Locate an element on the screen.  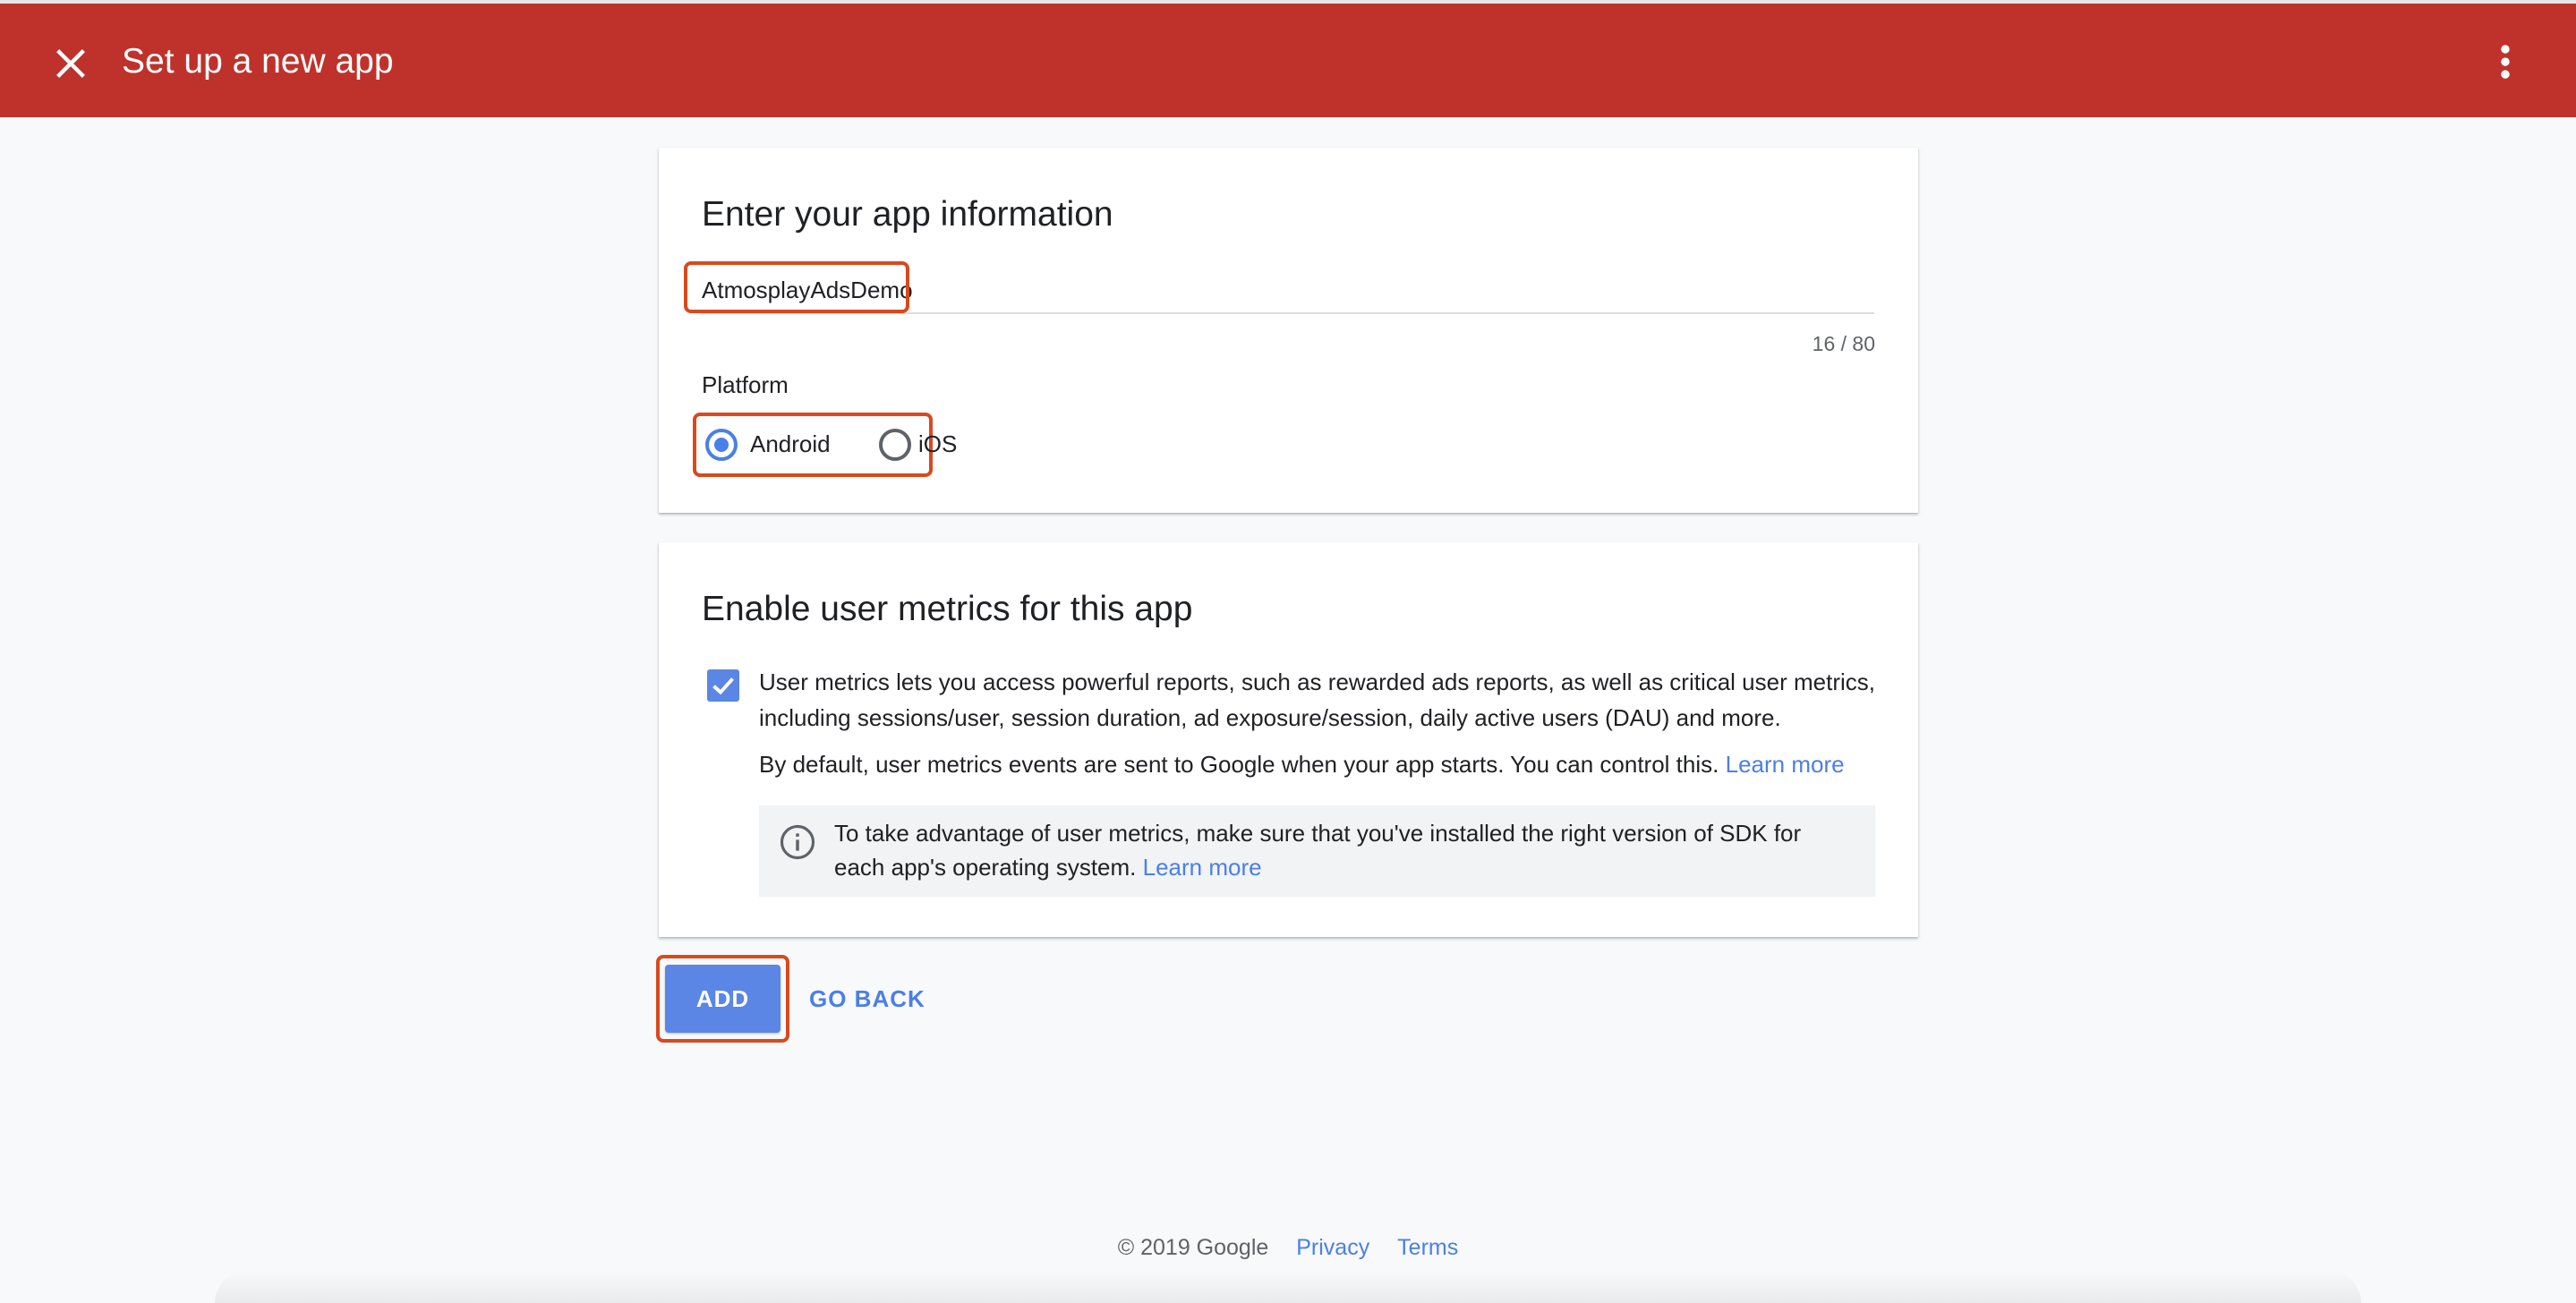
app-info-title: Enter your app information is located at coordinates (907, 214).